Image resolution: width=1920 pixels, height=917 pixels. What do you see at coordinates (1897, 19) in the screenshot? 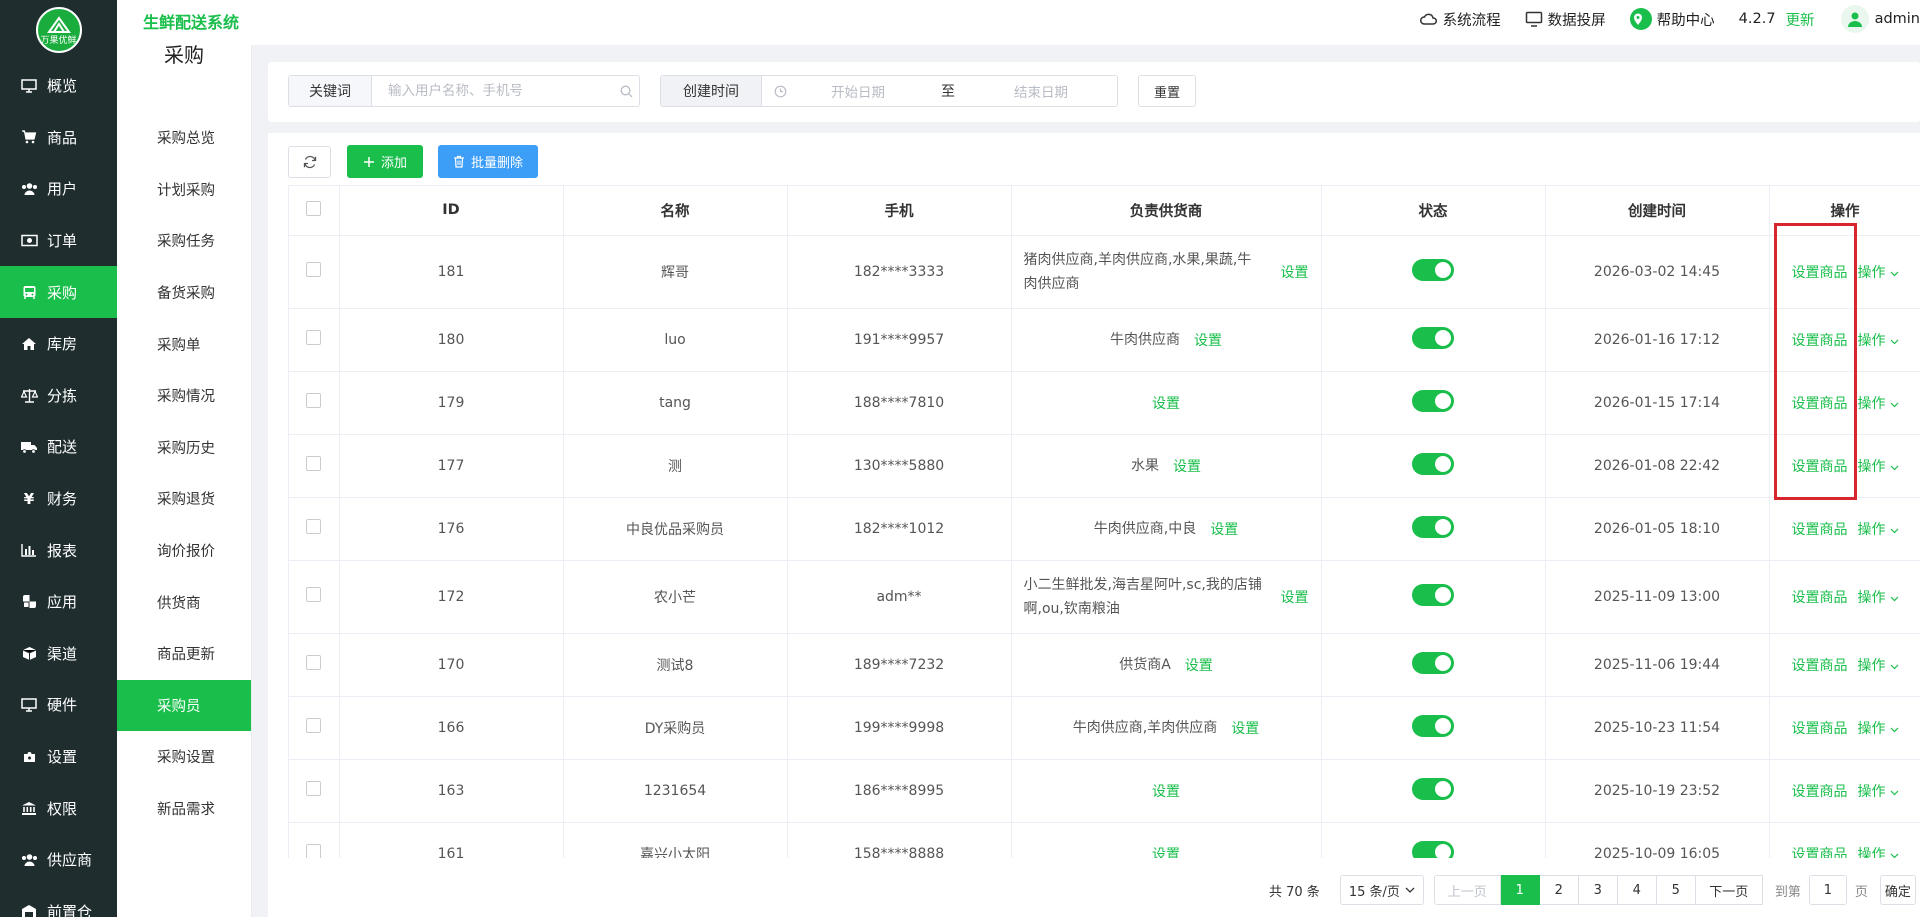
I see `username: admin` at bounding box center [1897, 19].